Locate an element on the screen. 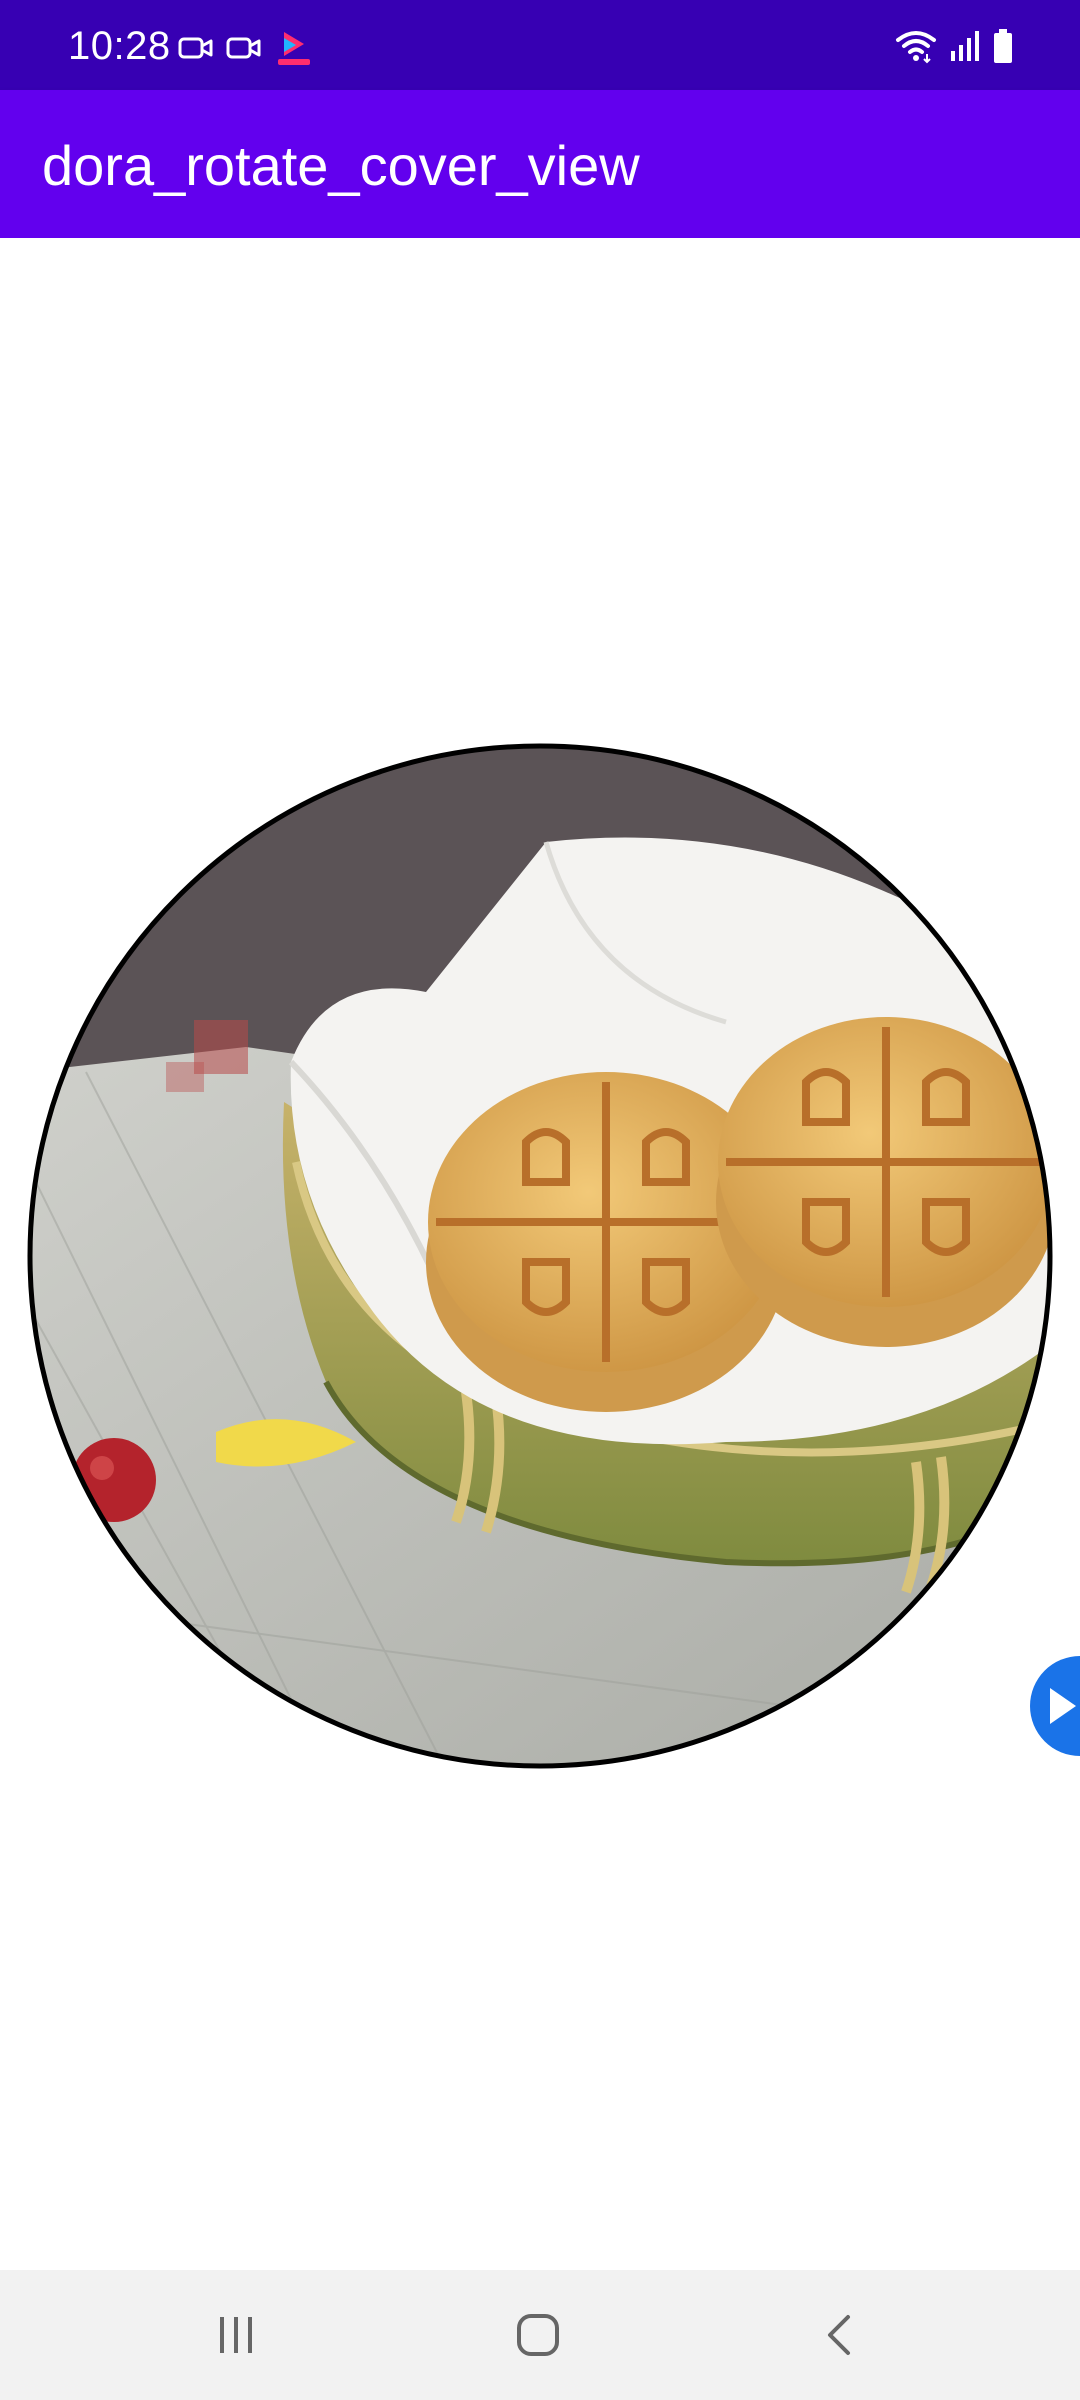 The image size is (1080, 2400). wifi-icon is located at coordinates (916, 47).